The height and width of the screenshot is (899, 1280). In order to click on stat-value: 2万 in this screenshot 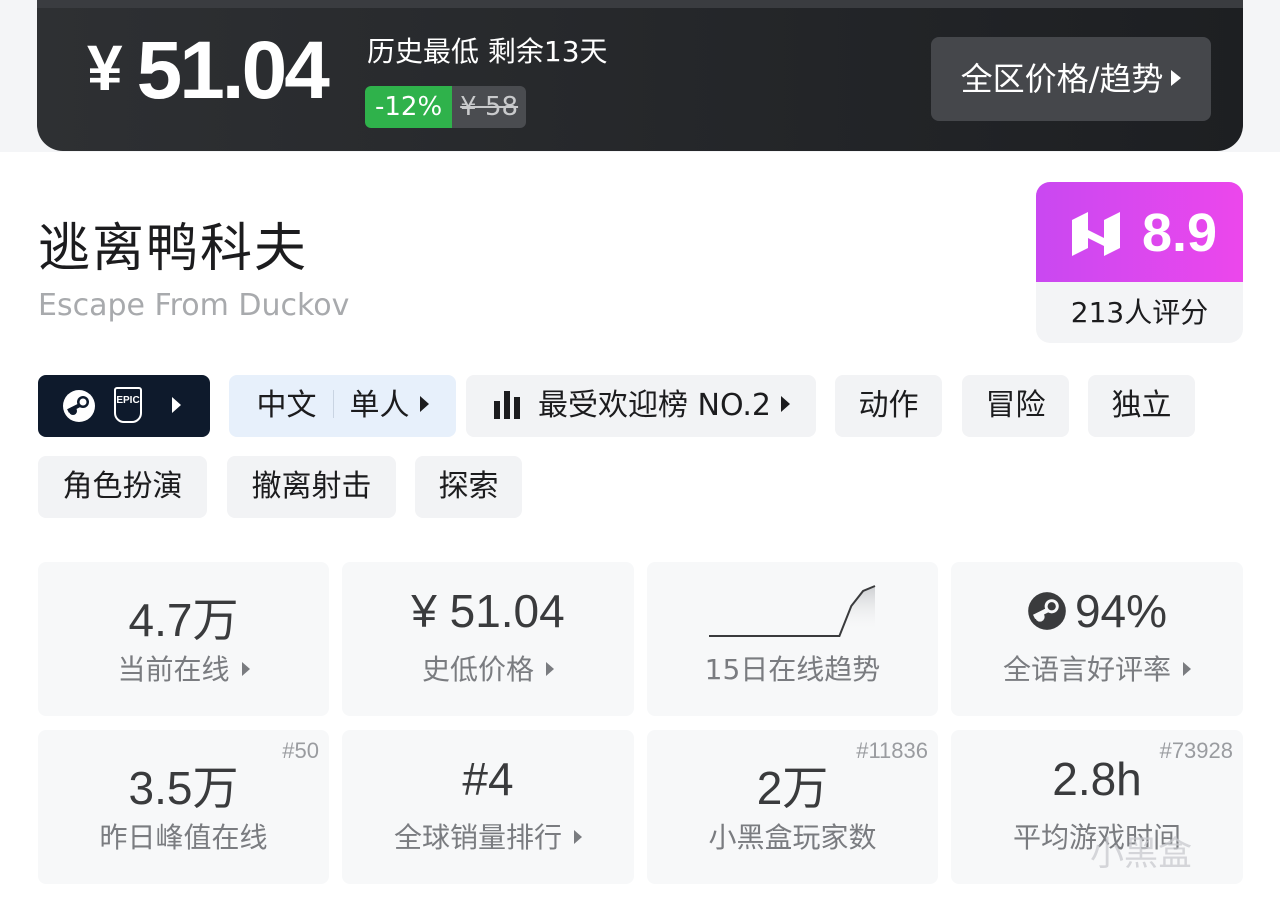, I will do `click(792, 788)`.